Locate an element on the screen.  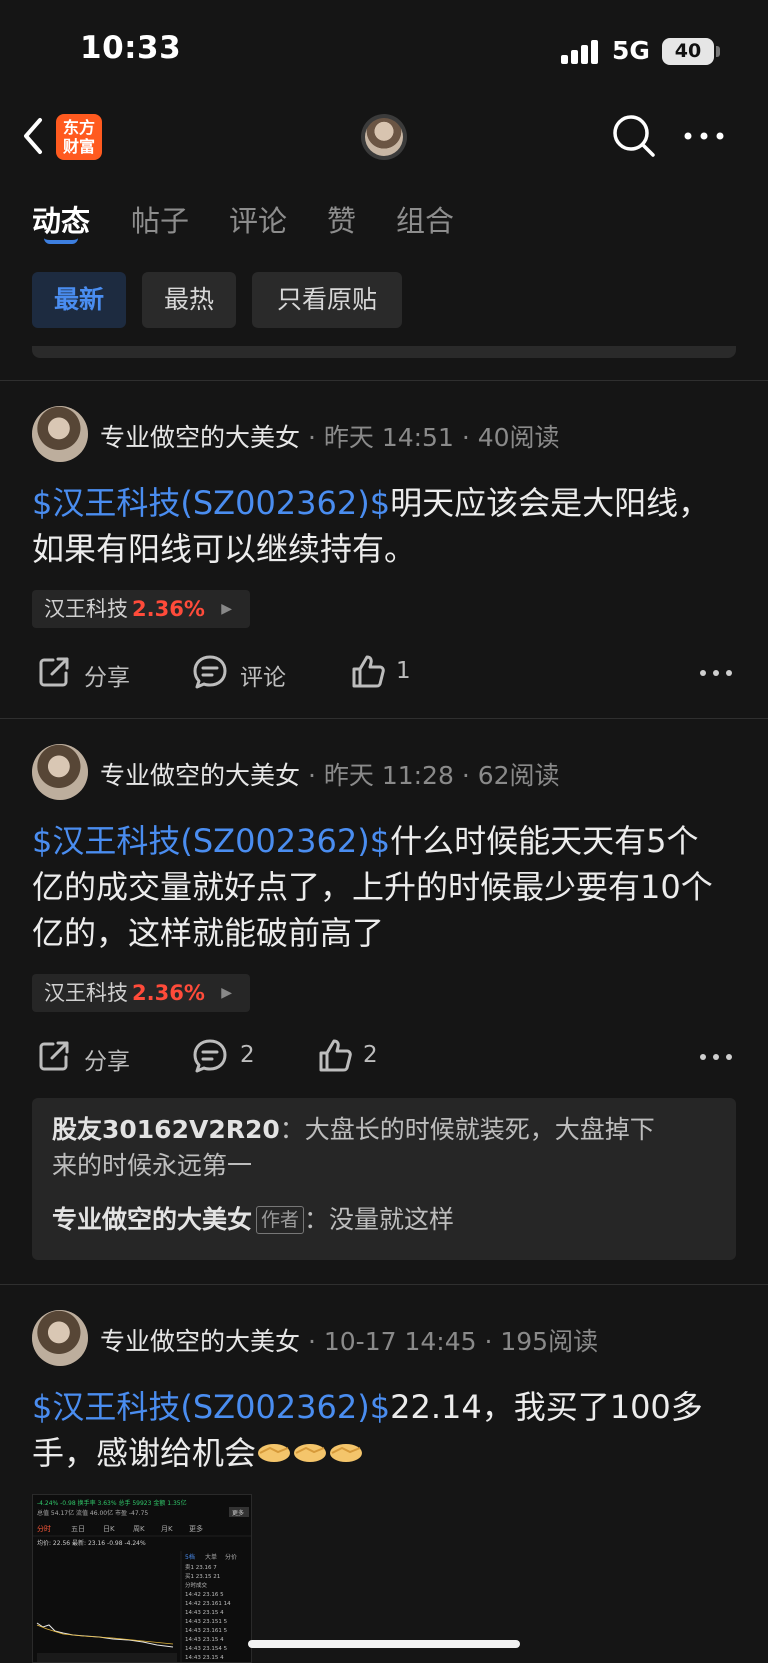
profile-tabs: 动态 帖子 评论 赞 组合 is located at coordinates (384, 220).